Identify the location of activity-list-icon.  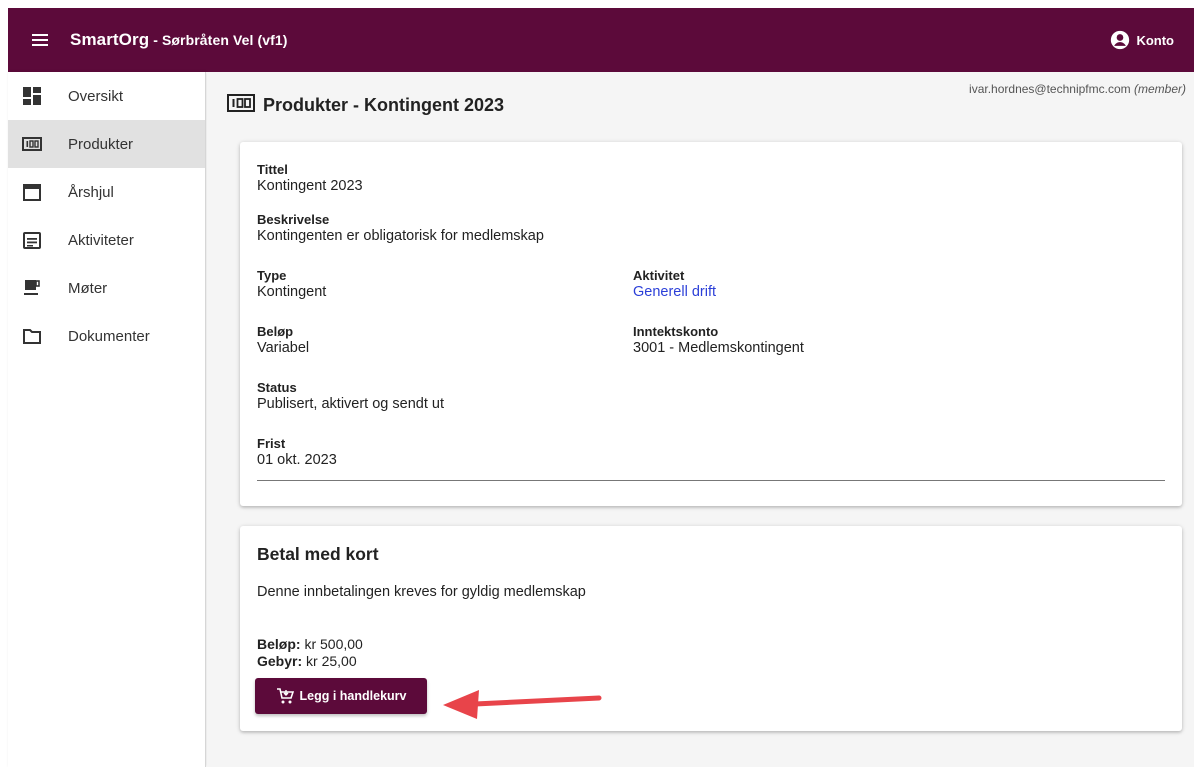
(32, 240).